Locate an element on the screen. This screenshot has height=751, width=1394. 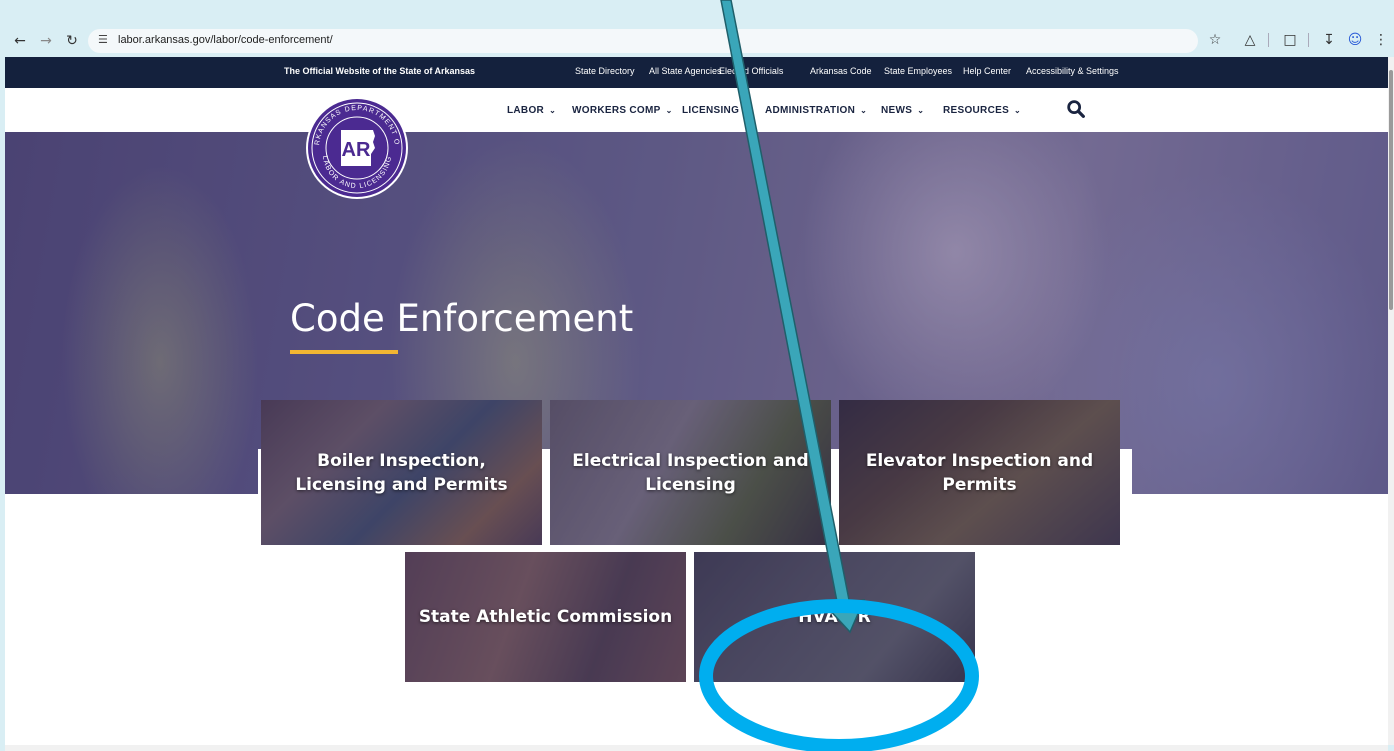
back-icon: ← is located at coordinates (20, 41).